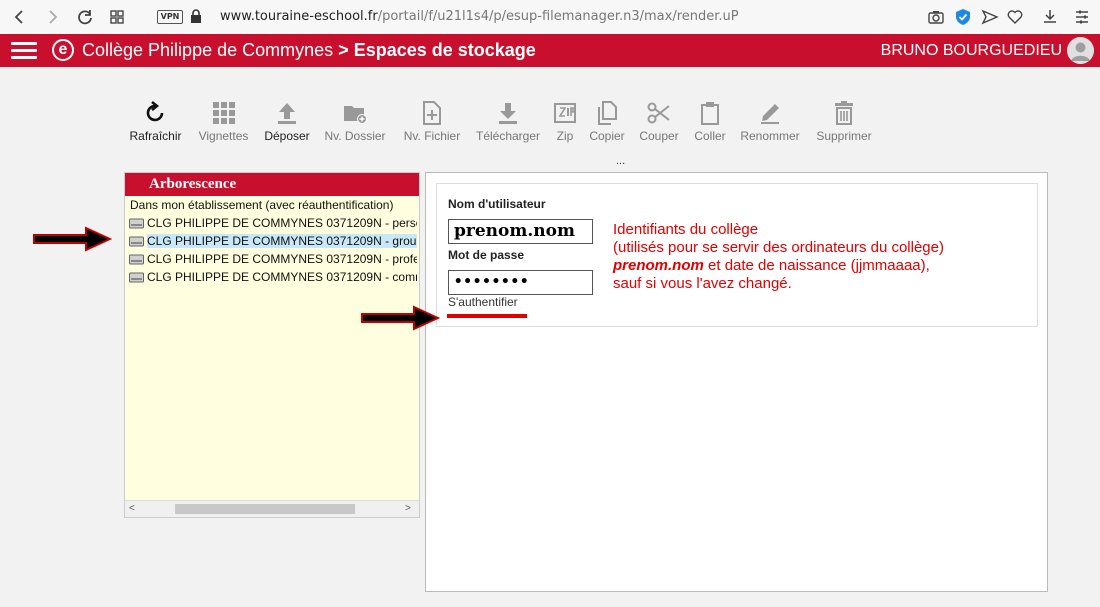 The image size is (1100, 607). I want to click on reload-icon, so click(85, 17).